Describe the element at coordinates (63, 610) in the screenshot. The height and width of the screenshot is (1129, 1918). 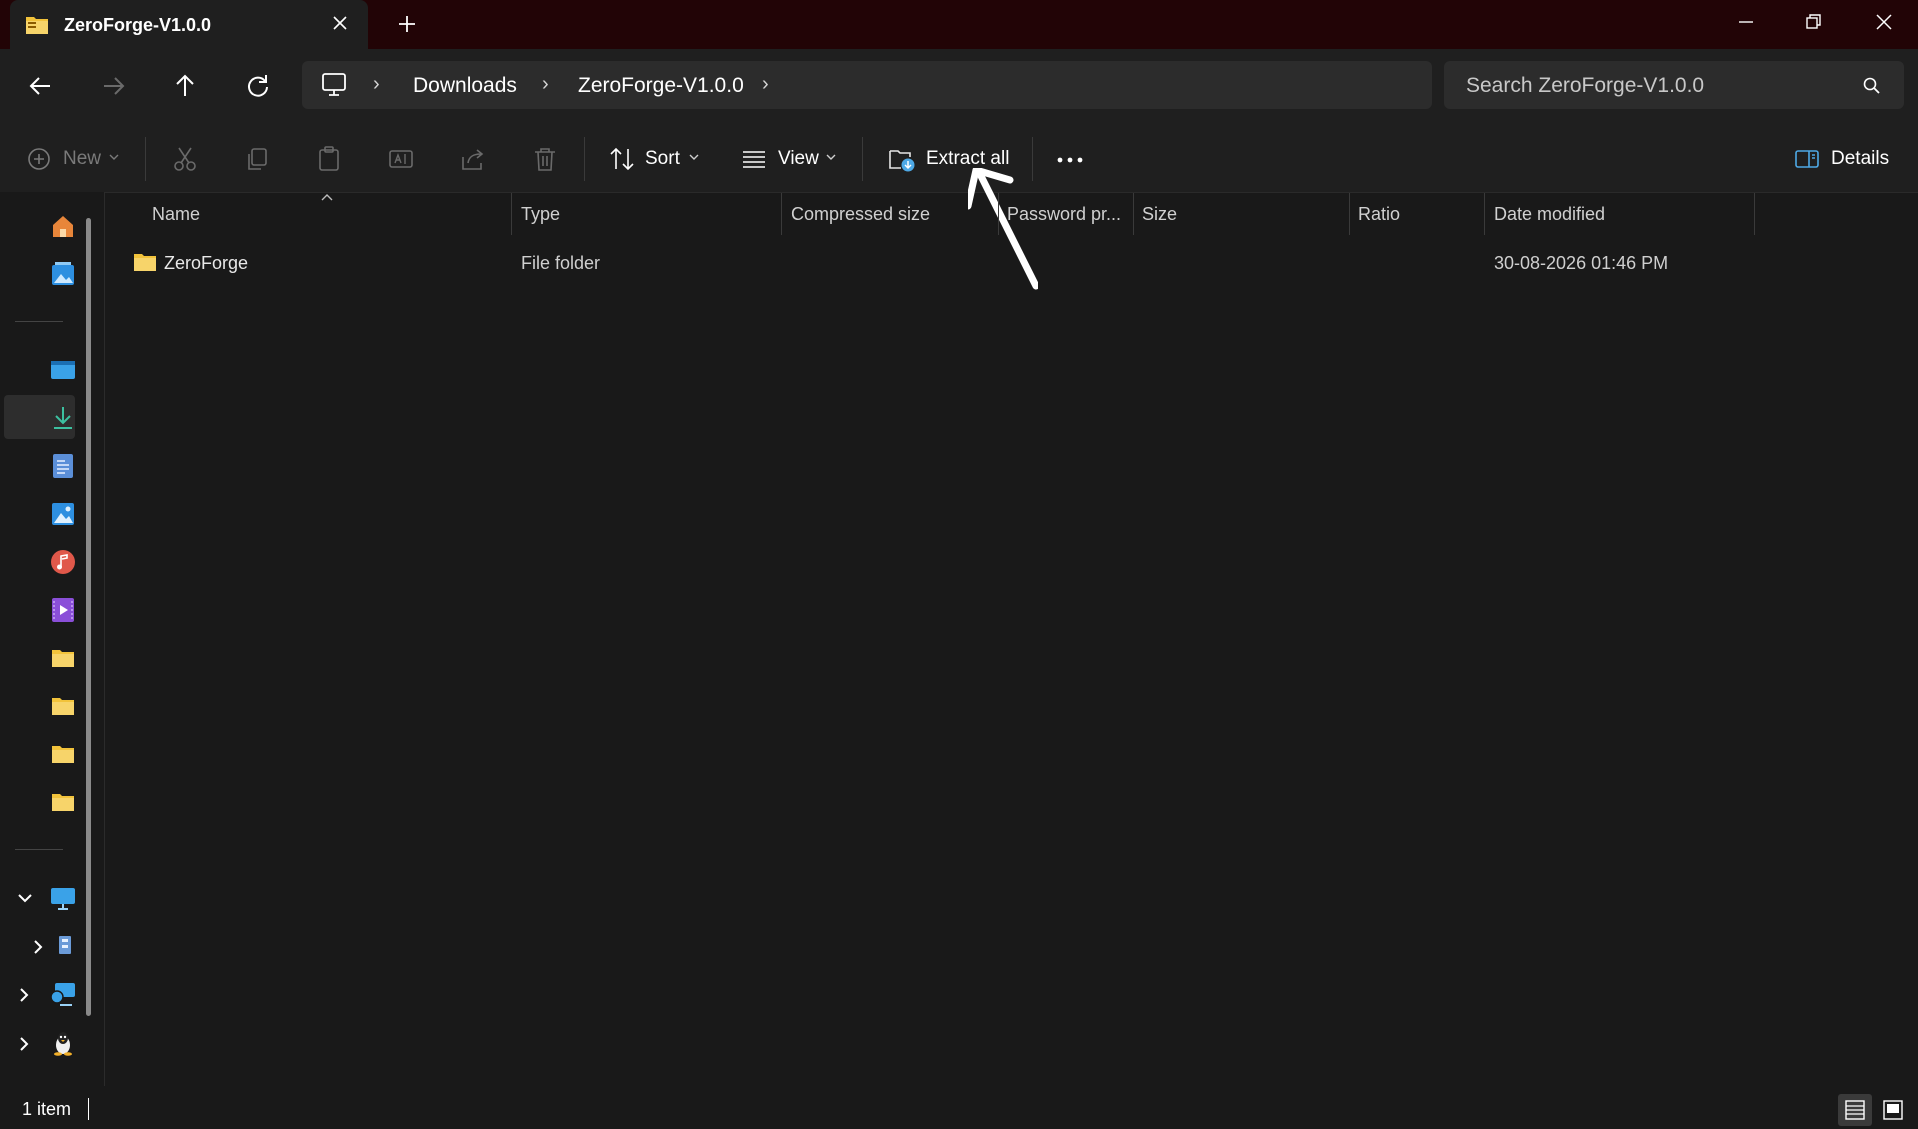
I see `videos-icon` at that location.